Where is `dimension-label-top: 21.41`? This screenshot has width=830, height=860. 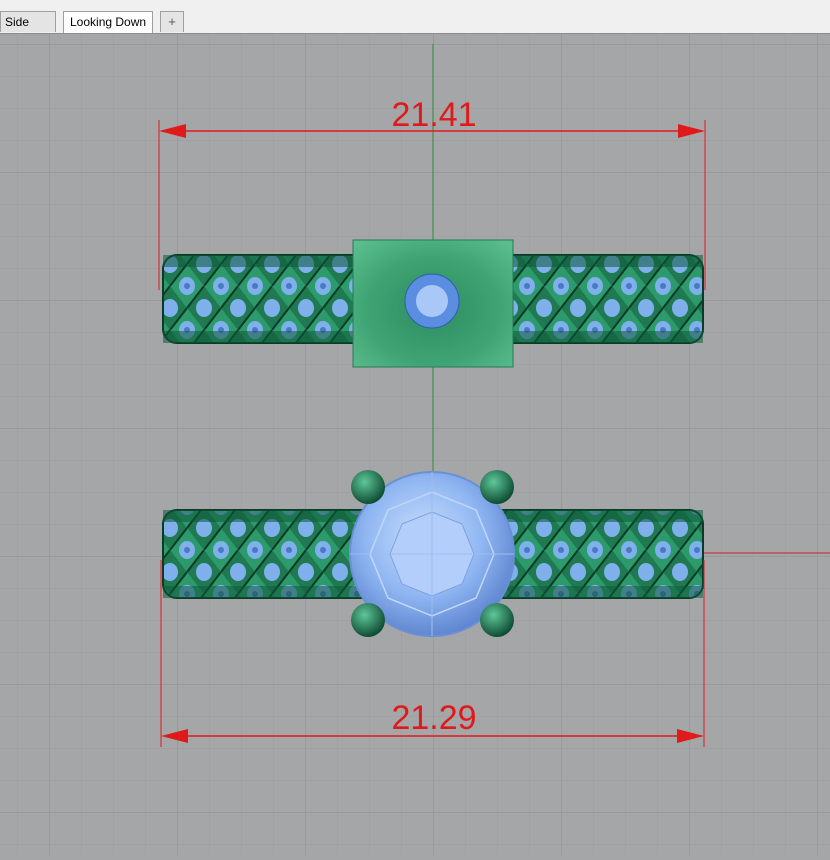 dimension-label-top: 21.41 is located at coordinates (433, 115).